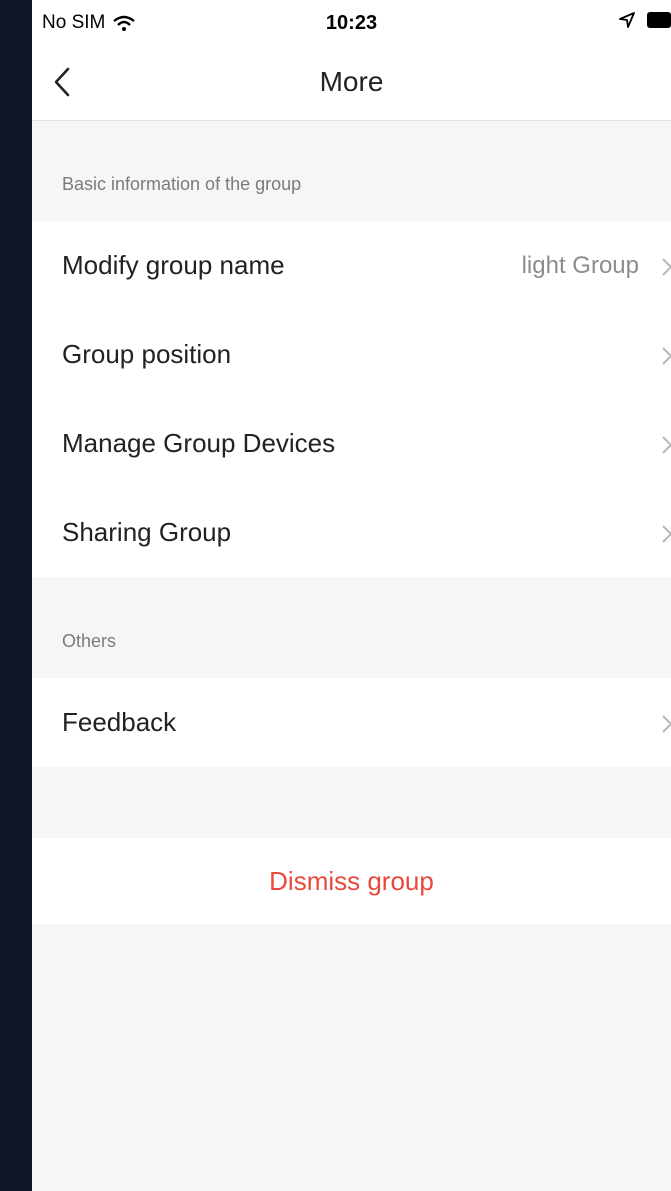 The image size is (671, 1191). What do you see at coordinates (147, 354) in the screenshot?
I see `row-label: Group position` at bounding box center [147, 354].